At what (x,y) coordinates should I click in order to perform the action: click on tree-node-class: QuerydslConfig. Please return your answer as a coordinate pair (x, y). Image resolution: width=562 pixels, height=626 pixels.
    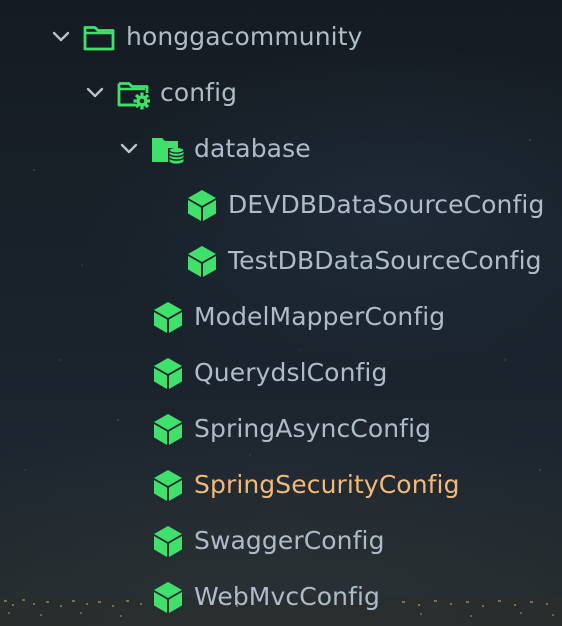
    Looking at the image, I should click on (281, 373).